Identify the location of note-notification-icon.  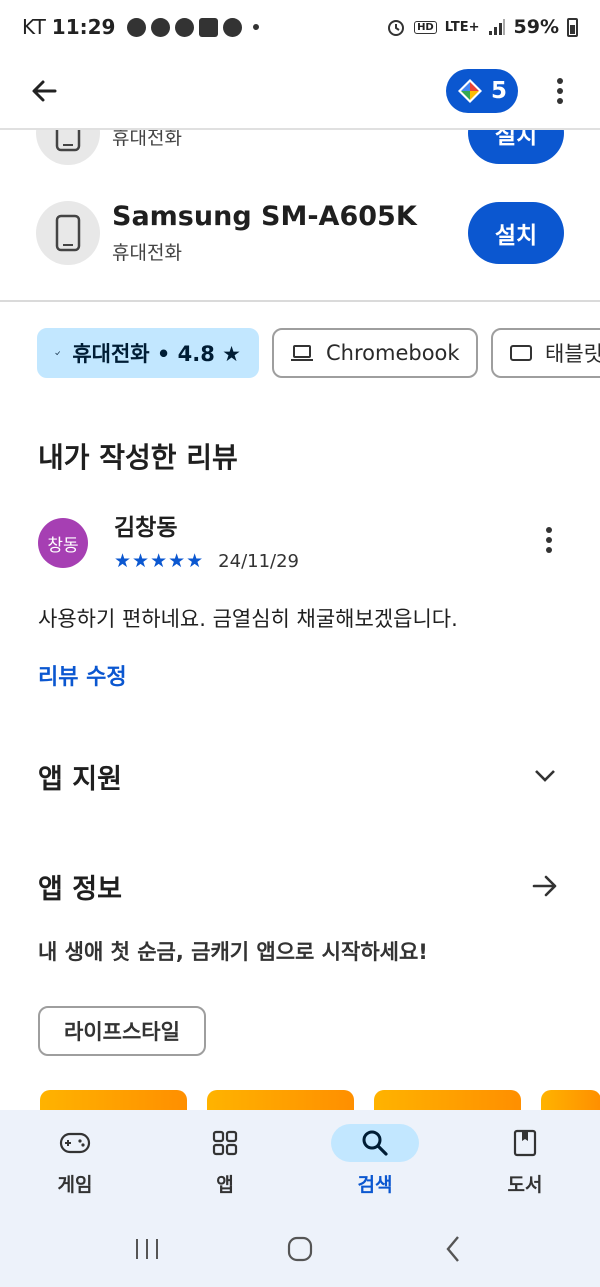
(209, 27).